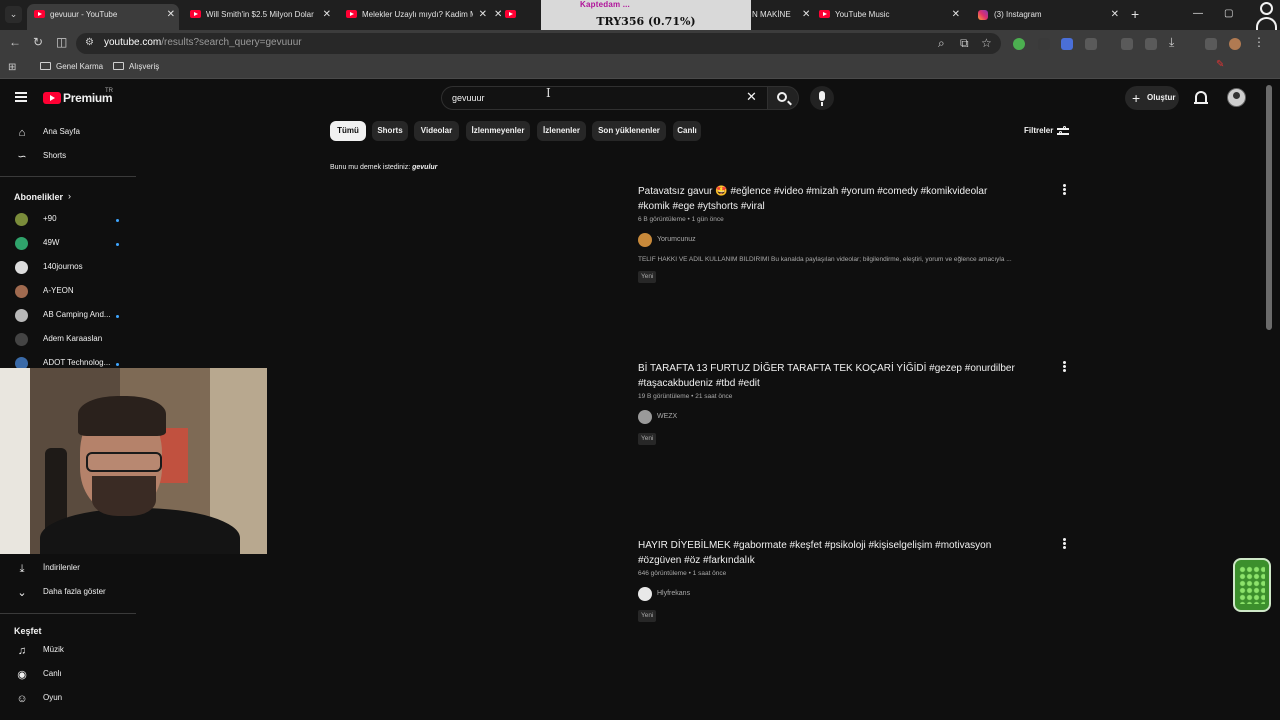 This screenshot has height=720, width=1280. I want to click on maximize-window-icon: ▢, so click(1228, 13).